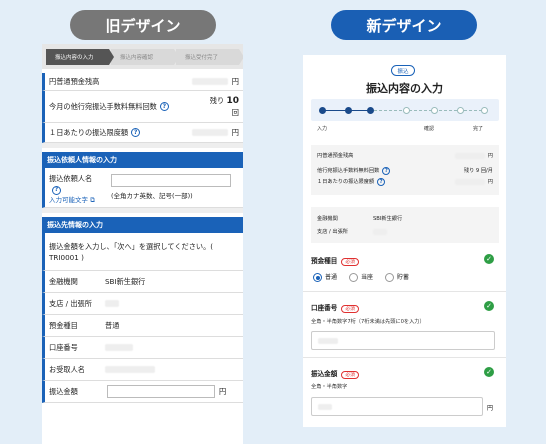  I want to click on requester-name-input, so click(171, 180).